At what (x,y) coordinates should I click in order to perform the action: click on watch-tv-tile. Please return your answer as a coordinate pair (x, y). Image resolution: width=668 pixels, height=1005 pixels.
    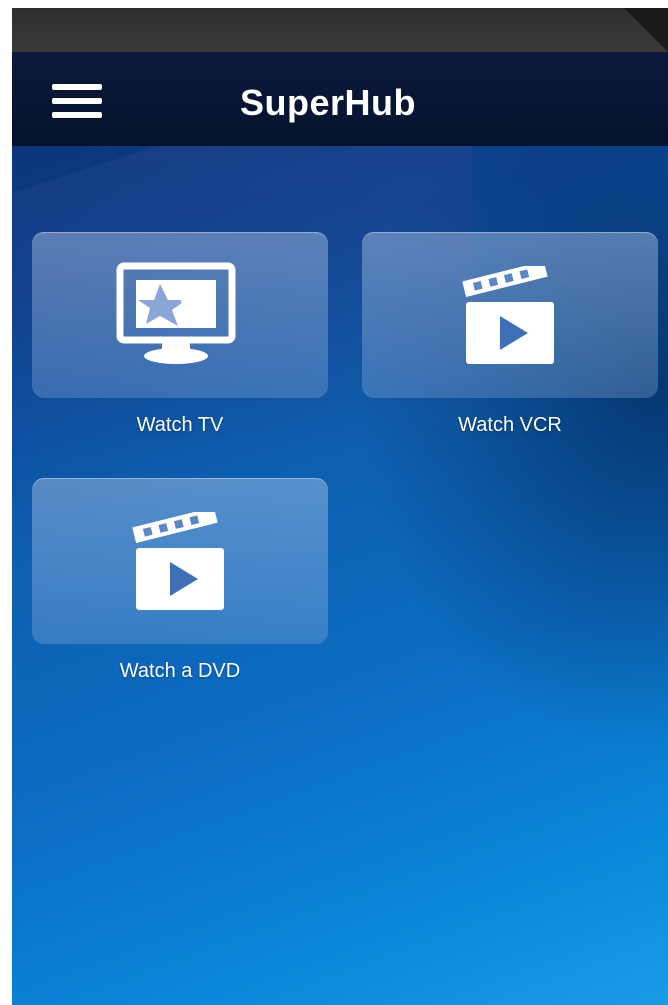
    Looking at the image, I should click on (180, 315).